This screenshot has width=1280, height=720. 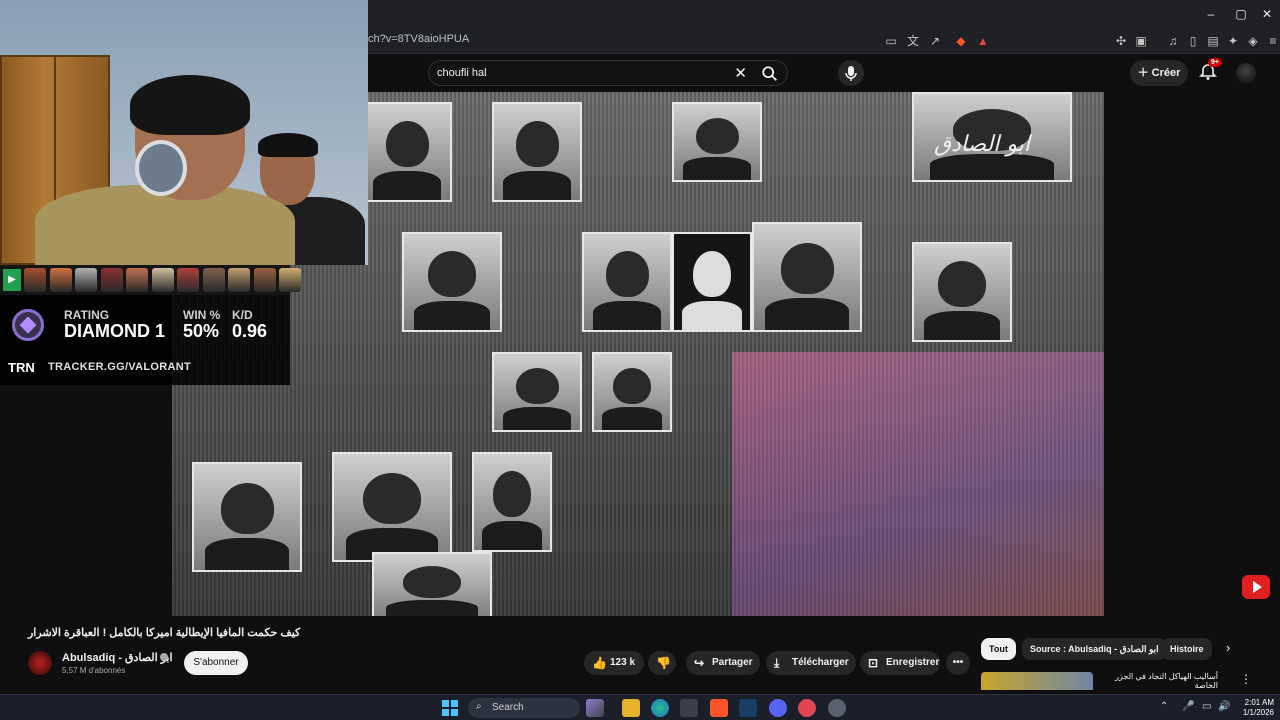 I want to click on brave-icon, so click(x=719, y=708).